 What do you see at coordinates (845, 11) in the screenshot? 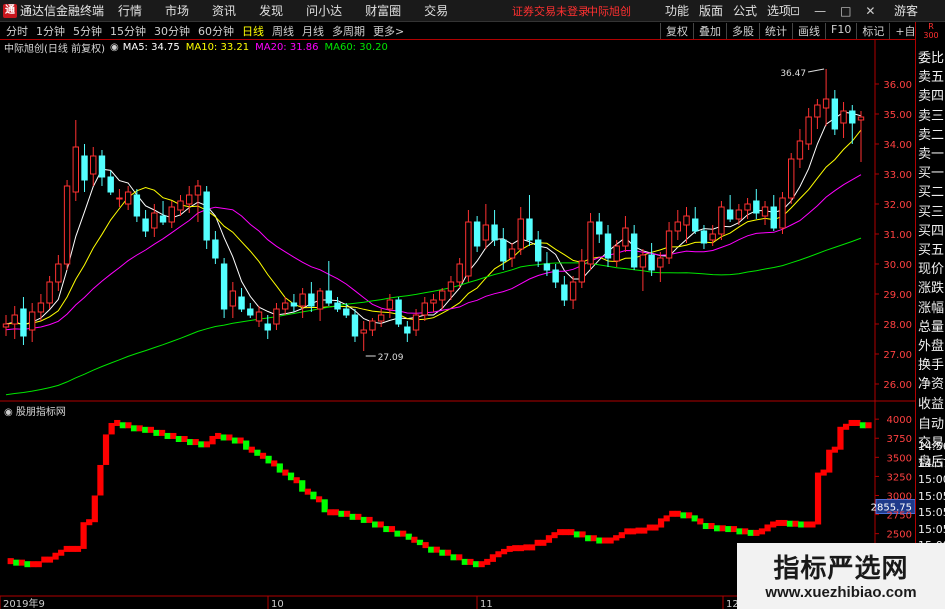
I see `maximize-icon: □` at bounding box center [845, 11].